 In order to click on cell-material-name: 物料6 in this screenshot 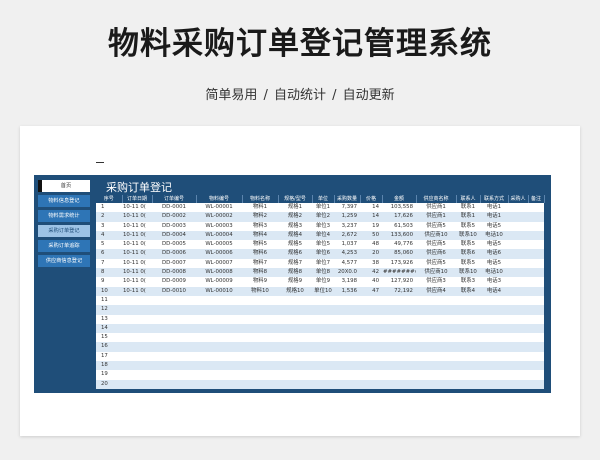, I will do `click(260, 254)`.